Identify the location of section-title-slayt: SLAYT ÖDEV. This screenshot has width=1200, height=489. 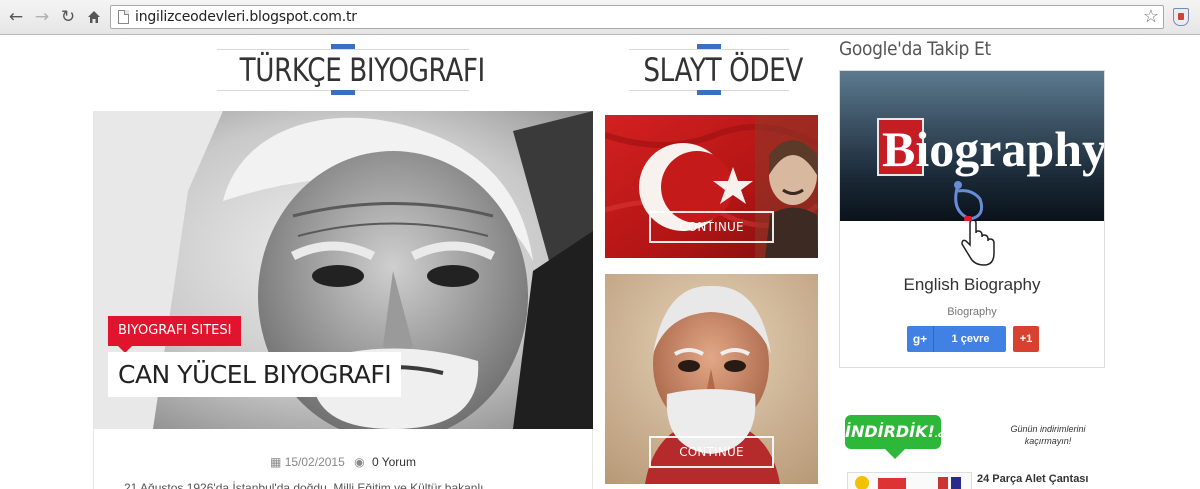
(716, 66).